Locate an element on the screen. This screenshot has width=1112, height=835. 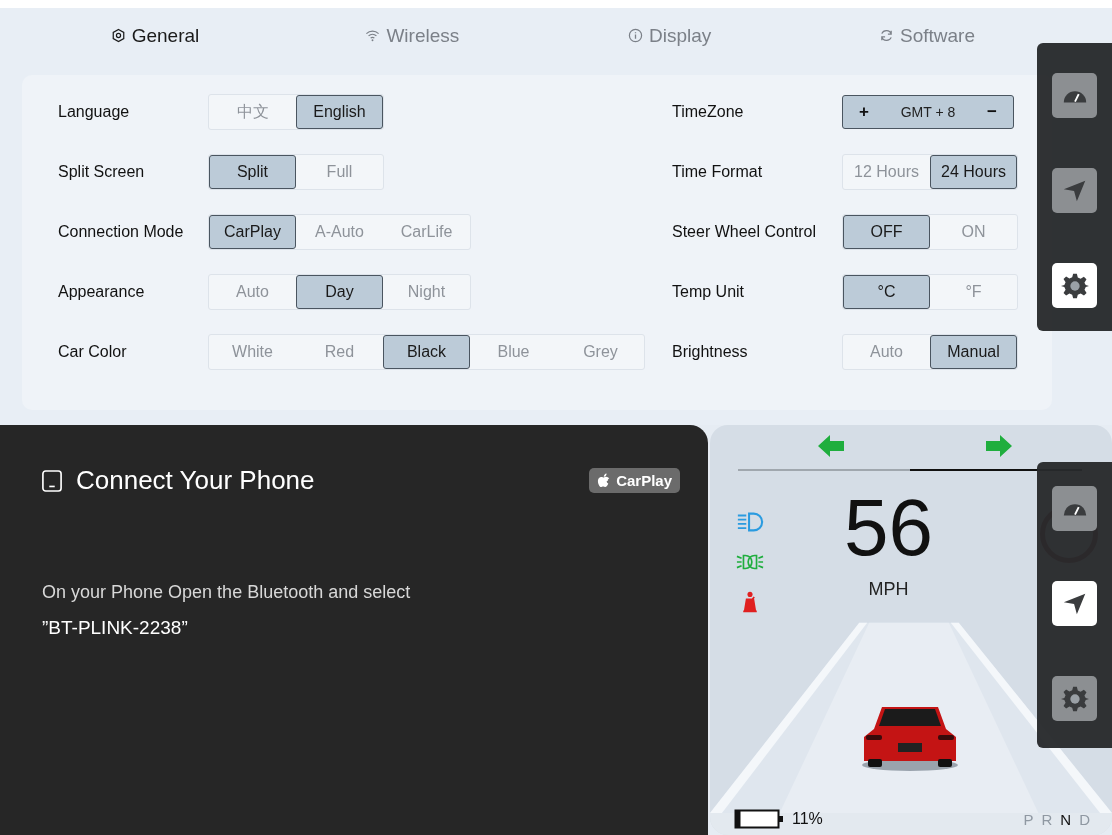
gear-indicator: D is located at coordinates (1084, 819).